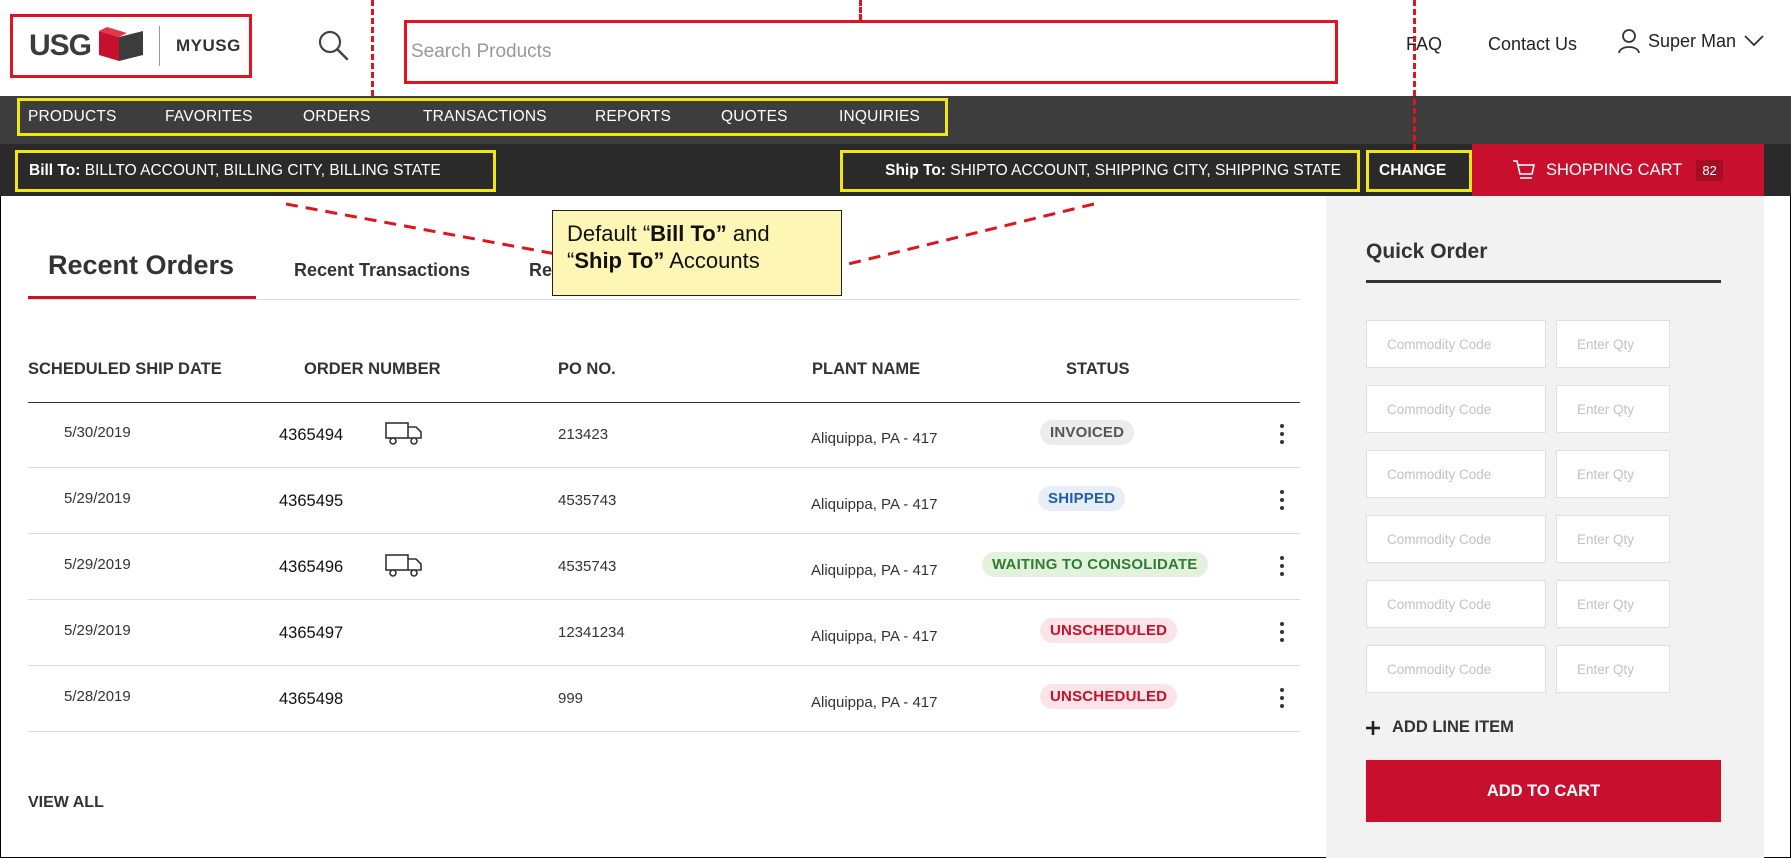  I want to click on user-name: Super Man, so click(1692, 40).